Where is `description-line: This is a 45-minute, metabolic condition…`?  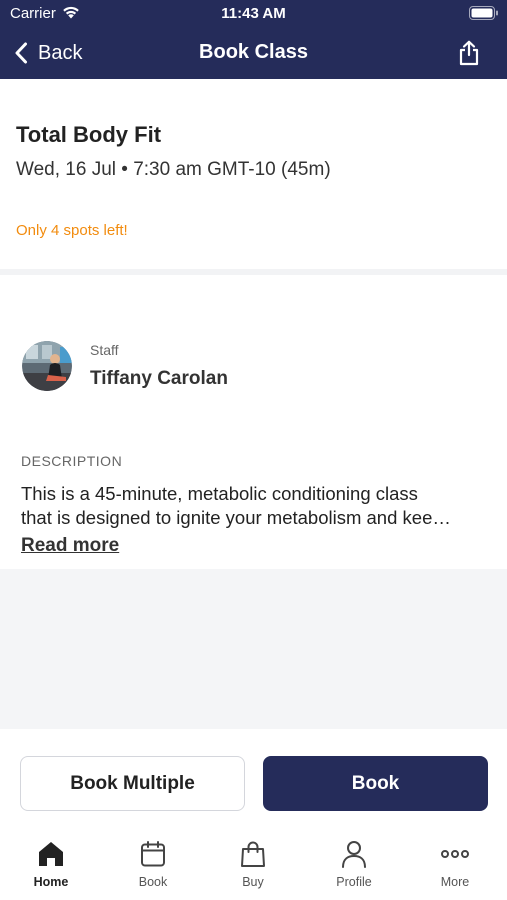 description-line: This is a 45-minute, metabolic condition… is located at coordinates (219, 493).